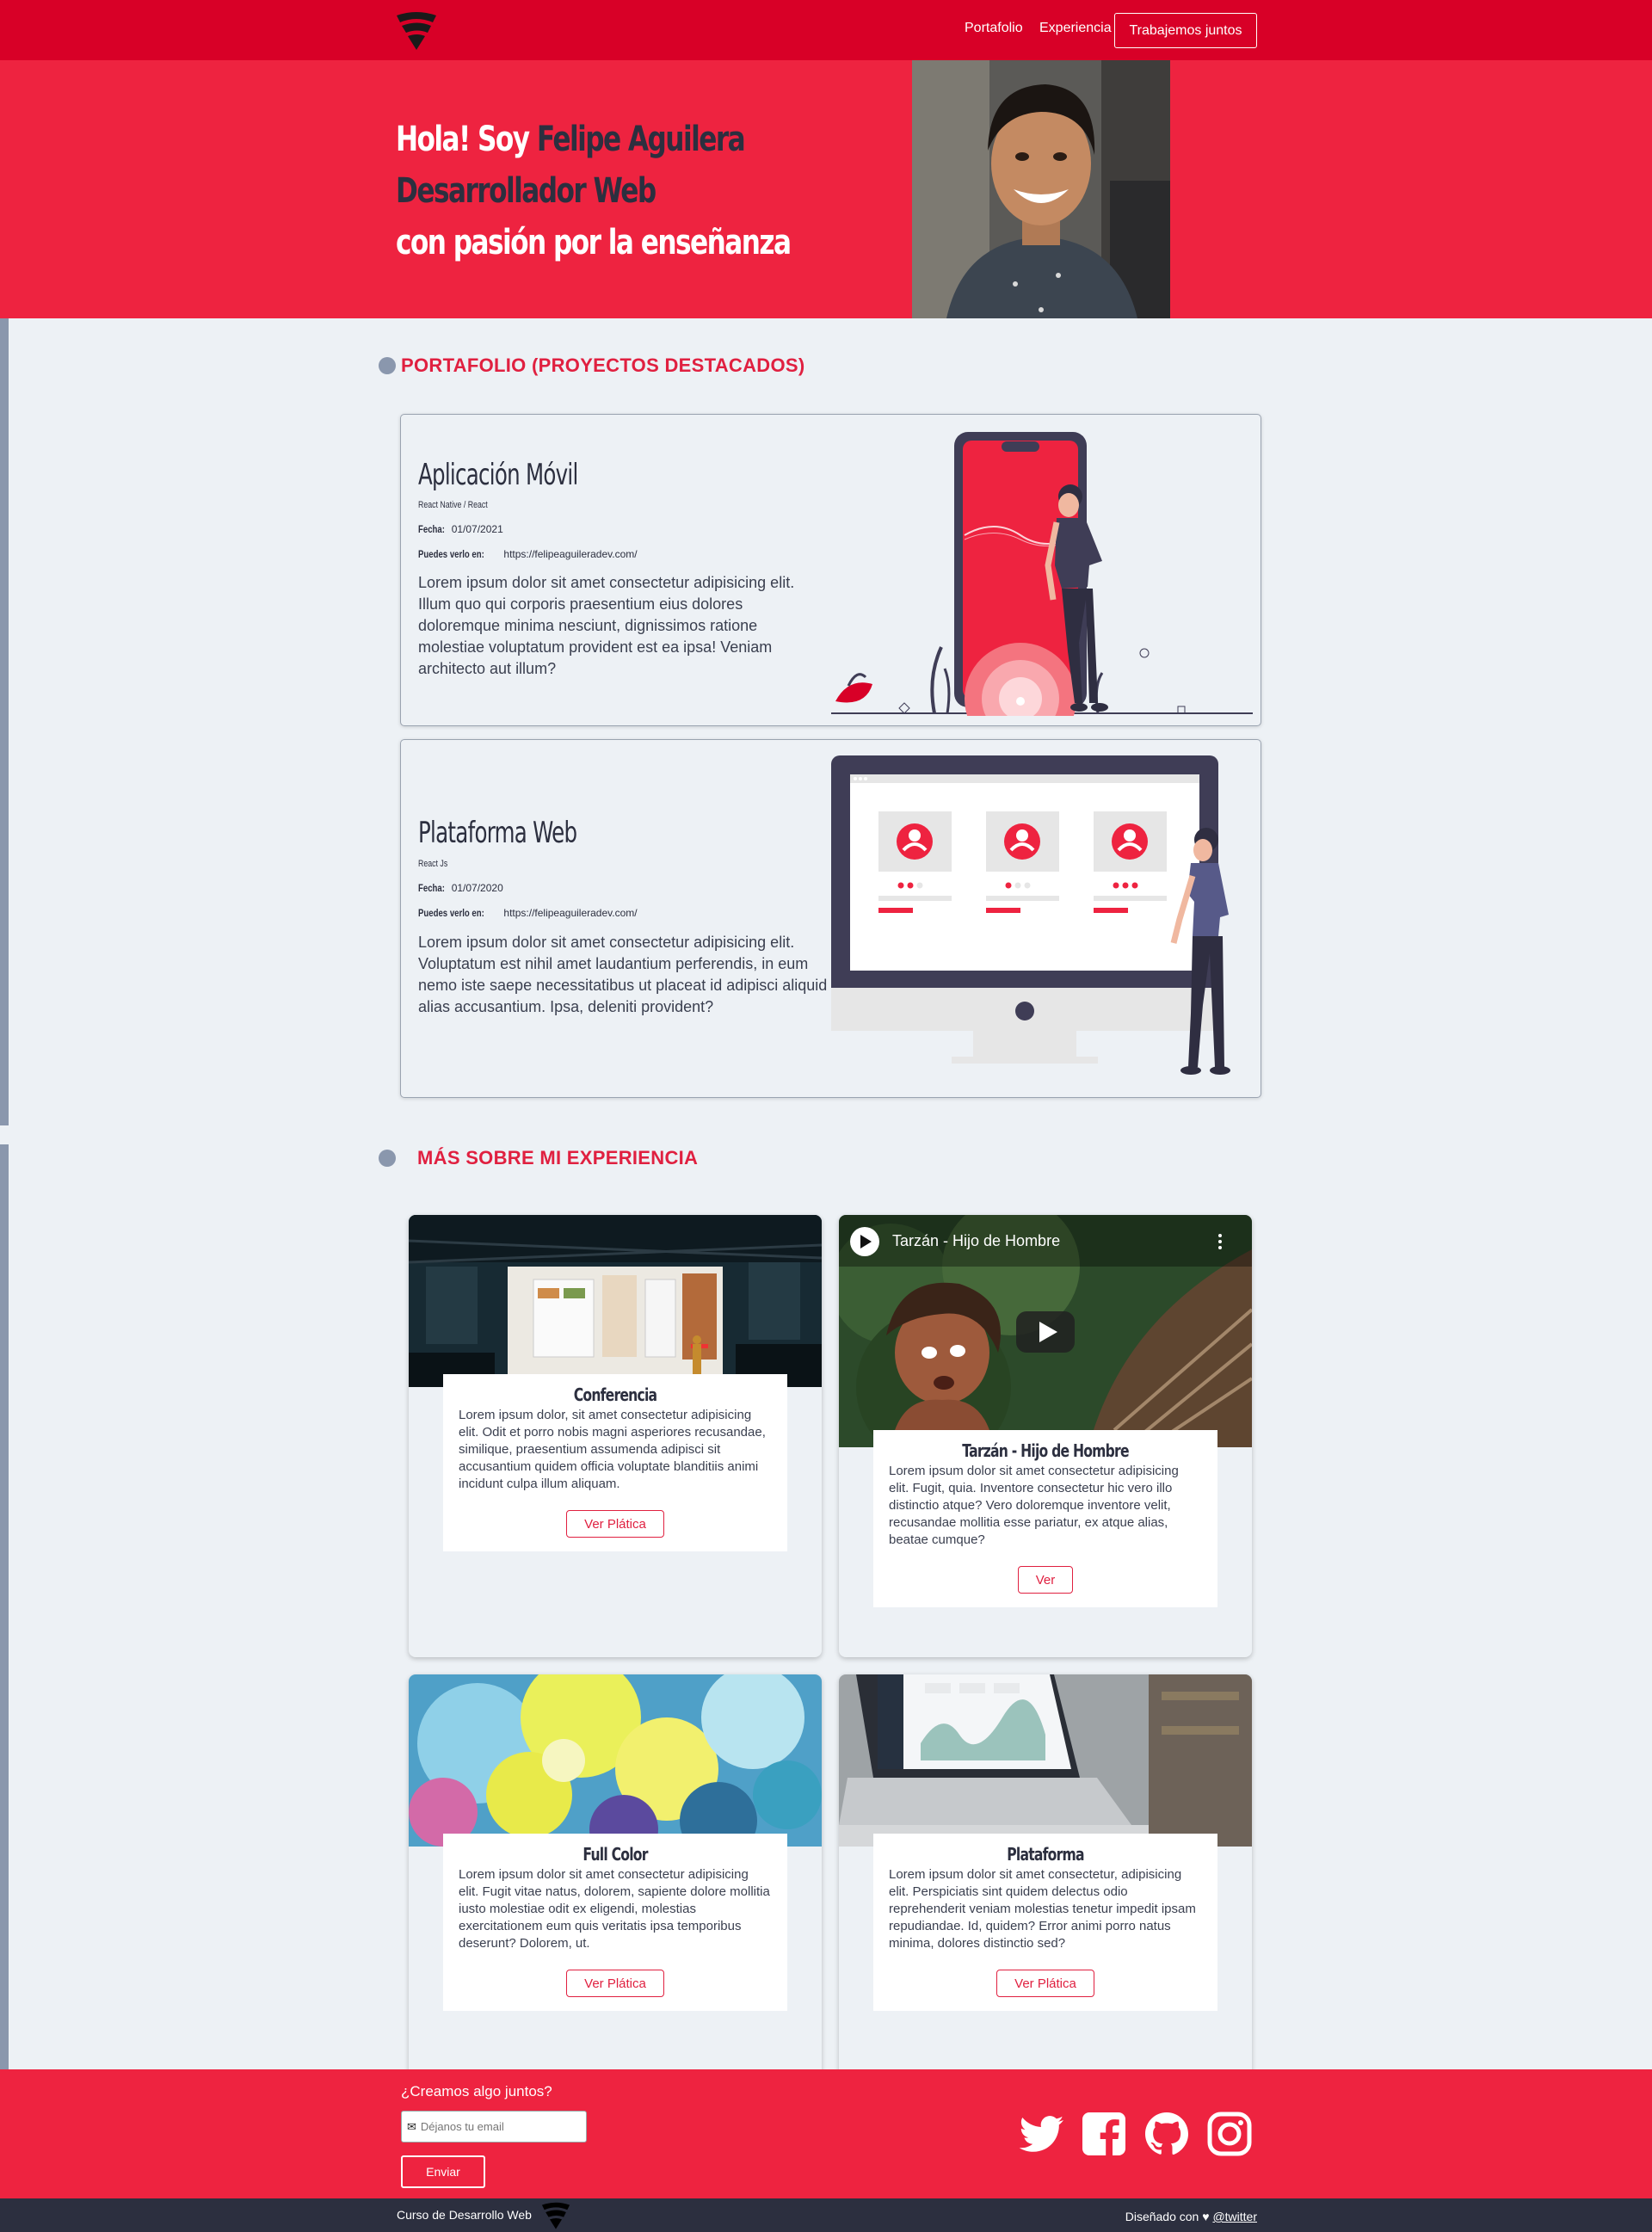 The width and height of the screenshot is (1652, 2232). Describe the element at coordinates (1164, 2217) in the screenshot. I see `designed-label: Diseñado con` at that location.